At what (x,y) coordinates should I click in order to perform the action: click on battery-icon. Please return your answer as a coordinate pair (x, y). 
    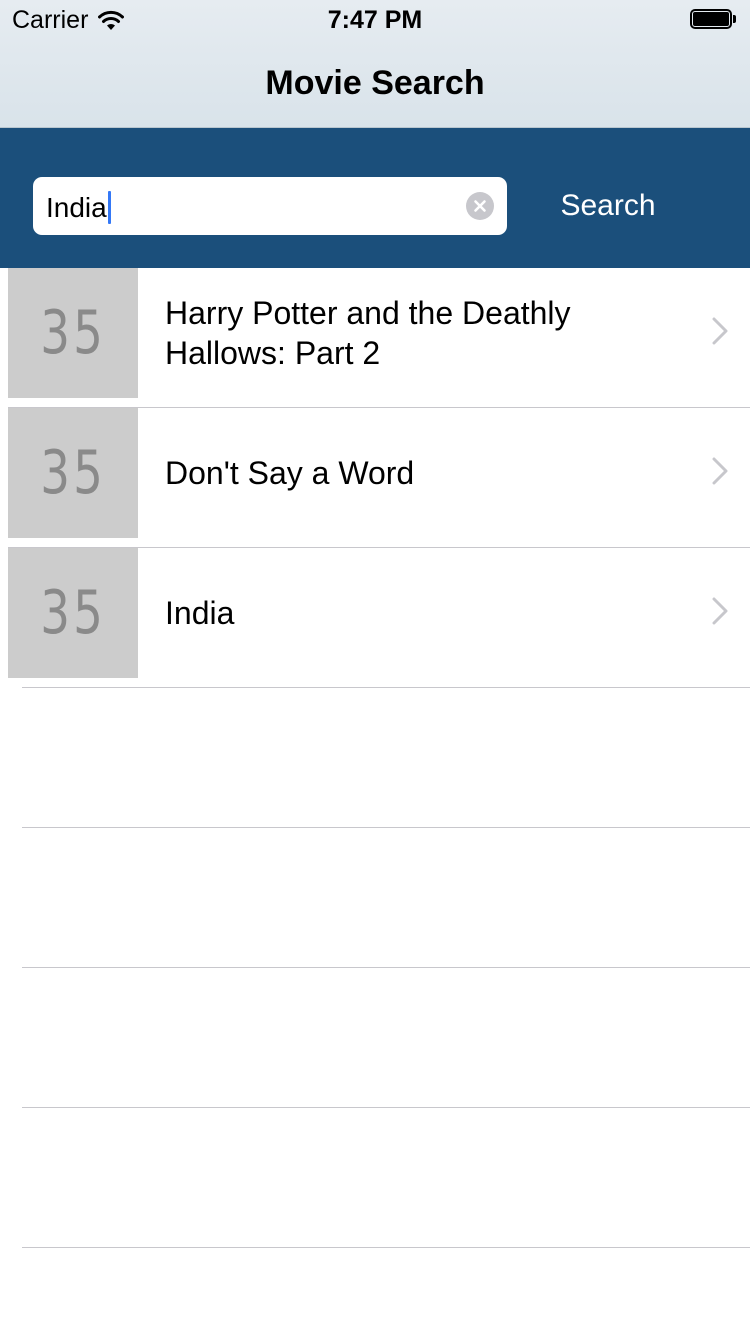
    Looking at the image, I should click on (714, 20).